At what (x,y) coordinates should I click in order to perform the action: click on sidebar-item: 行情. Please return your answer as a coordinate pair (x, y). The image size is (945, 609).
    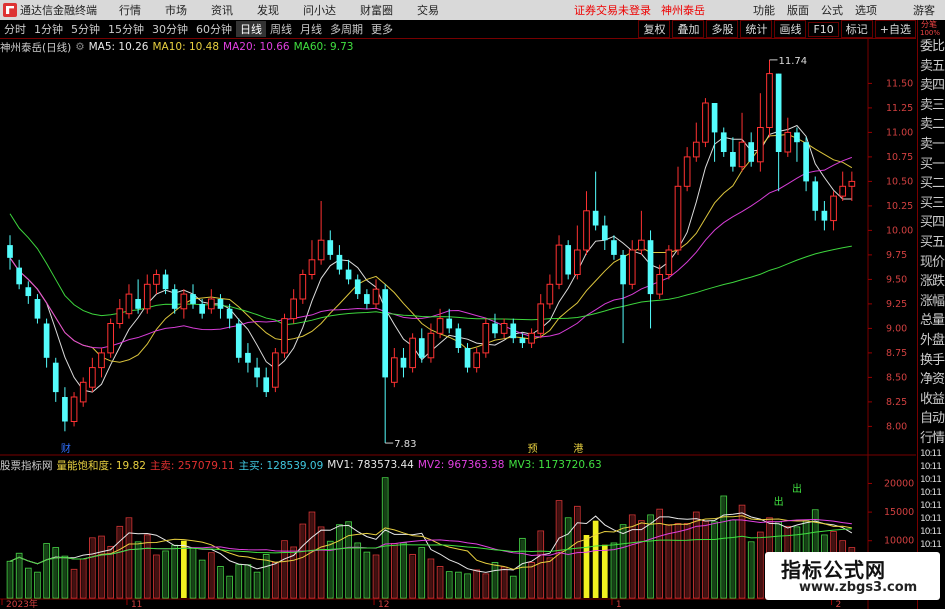
    Looking at the image, I should click on (931, 439).